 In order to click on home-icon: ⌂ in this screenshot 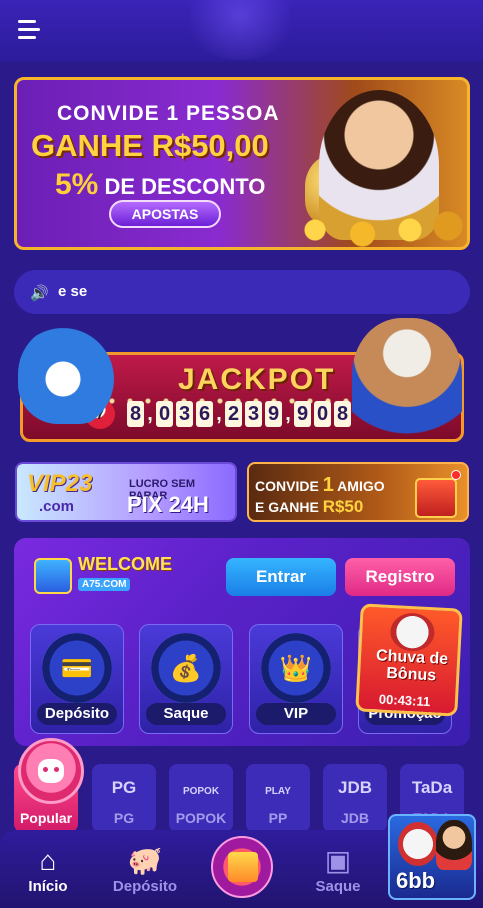, I will do `click(48, 860)`.